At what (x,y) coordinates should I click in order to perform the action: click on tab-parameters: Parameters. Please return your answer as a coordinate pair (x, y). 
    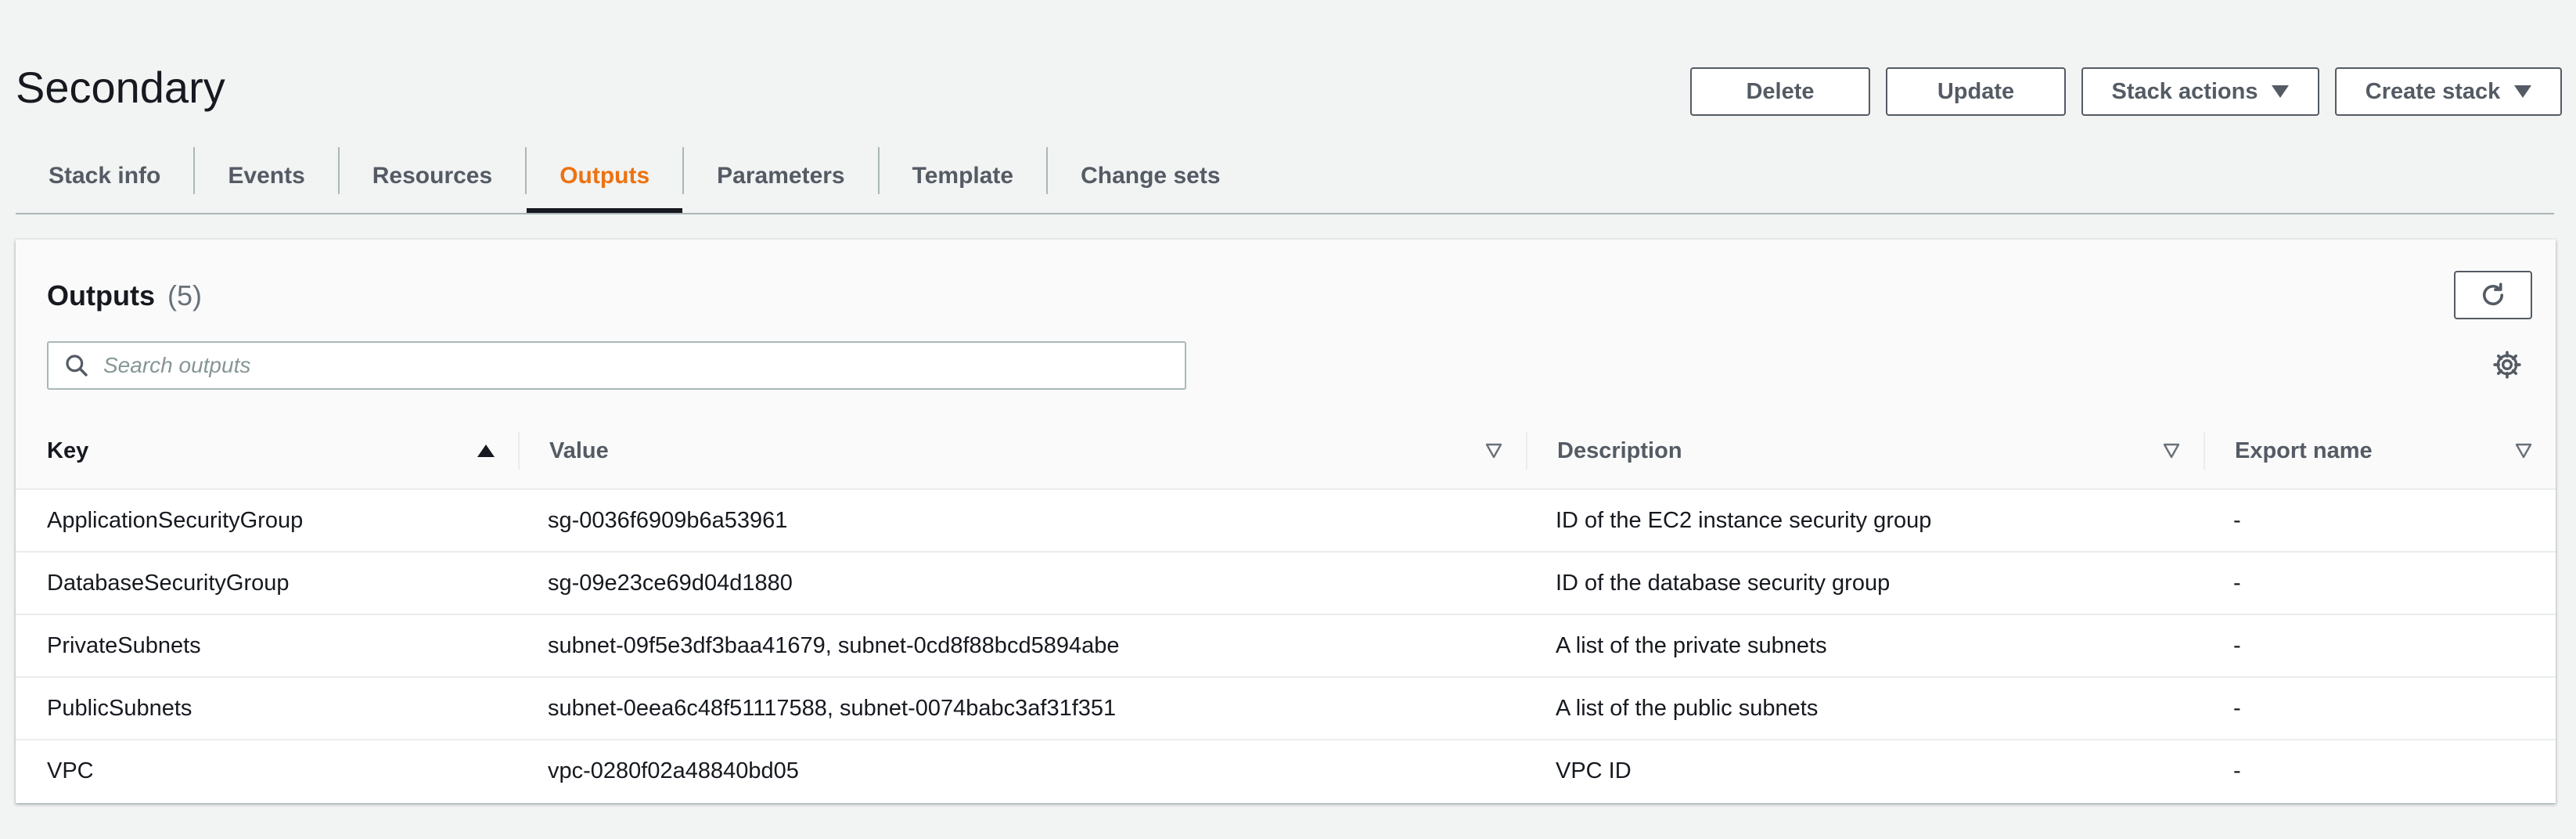
    Looking at the image, I should click on (781, 176).